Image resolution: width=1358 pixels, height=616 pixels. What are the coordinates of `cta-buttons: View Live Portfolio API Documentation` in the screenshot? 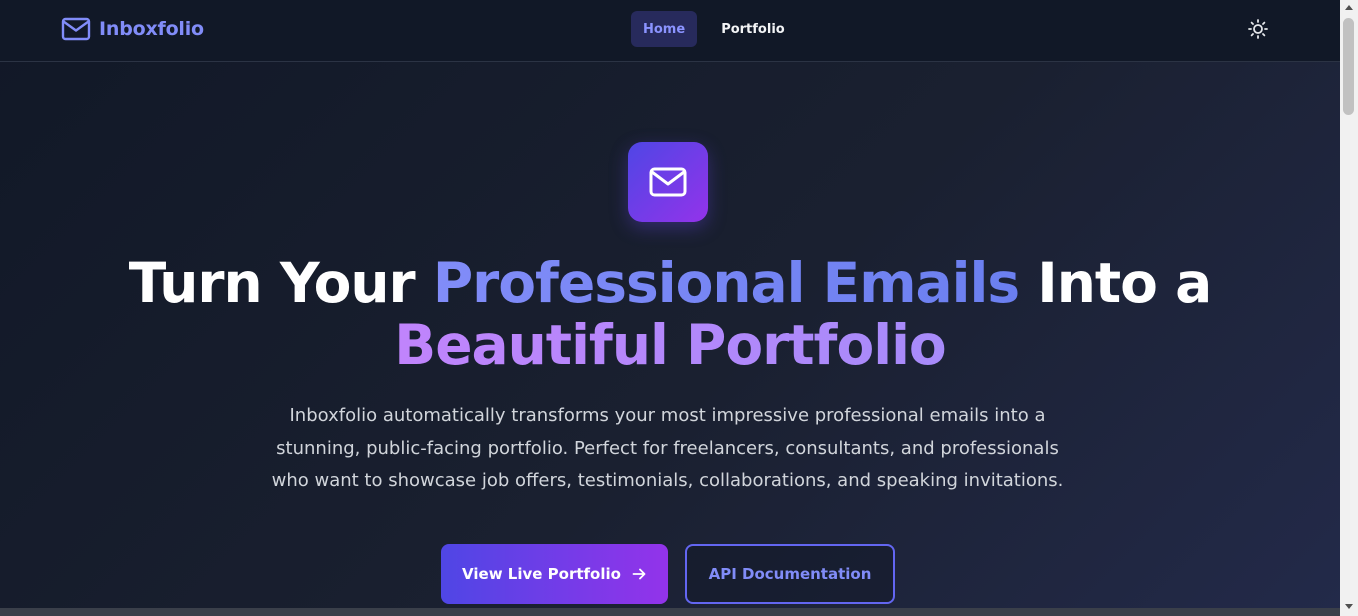 It's located at (668, 574).